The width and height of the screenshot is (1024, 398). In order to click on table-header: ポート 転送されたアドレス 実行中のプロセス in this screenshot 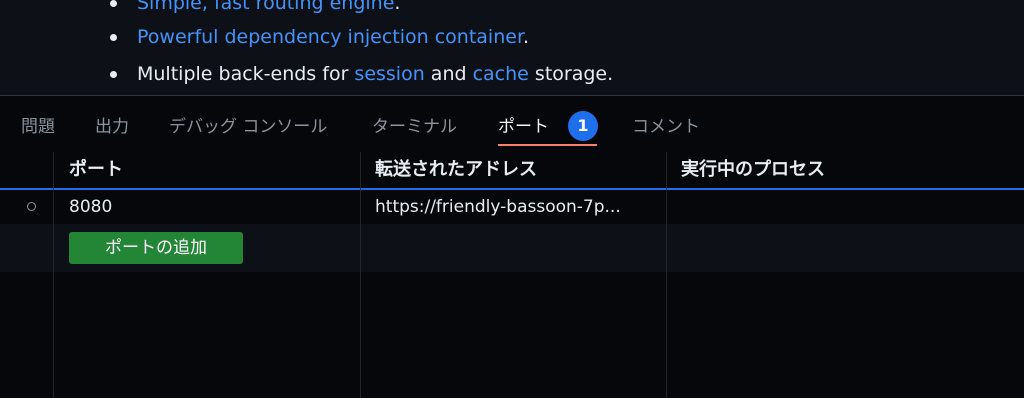, I will do `click(512, 170)`.